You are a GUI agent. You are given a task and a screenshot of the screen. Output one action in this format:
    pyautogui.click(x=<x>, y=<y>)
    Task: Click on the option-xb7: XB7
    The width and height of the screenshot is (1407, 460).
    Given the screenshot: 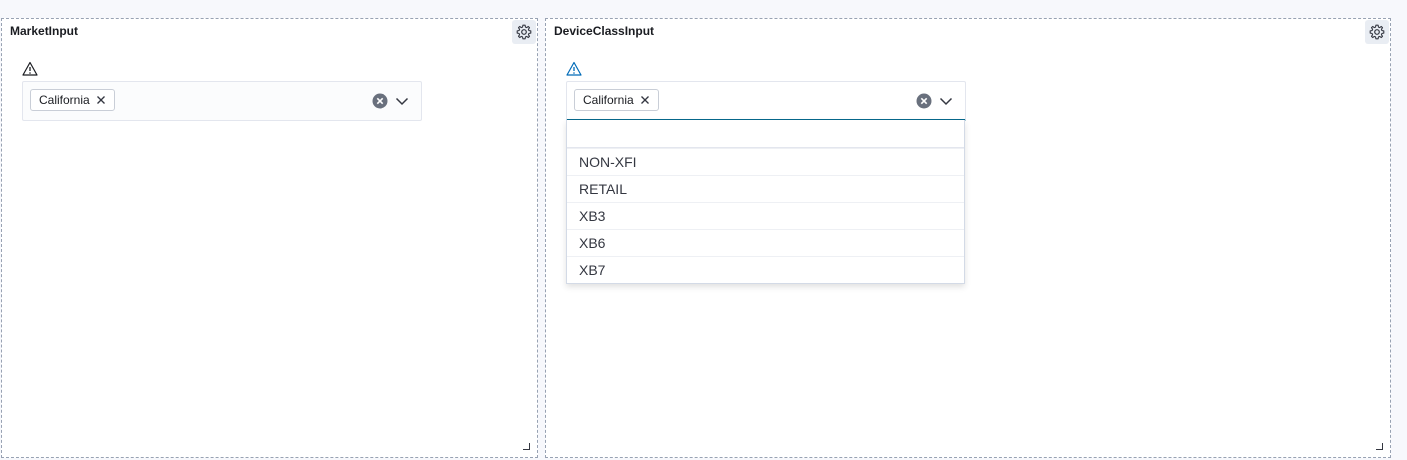 What is the action you would take?
    pyautogui.click(x=765, y=269)
    